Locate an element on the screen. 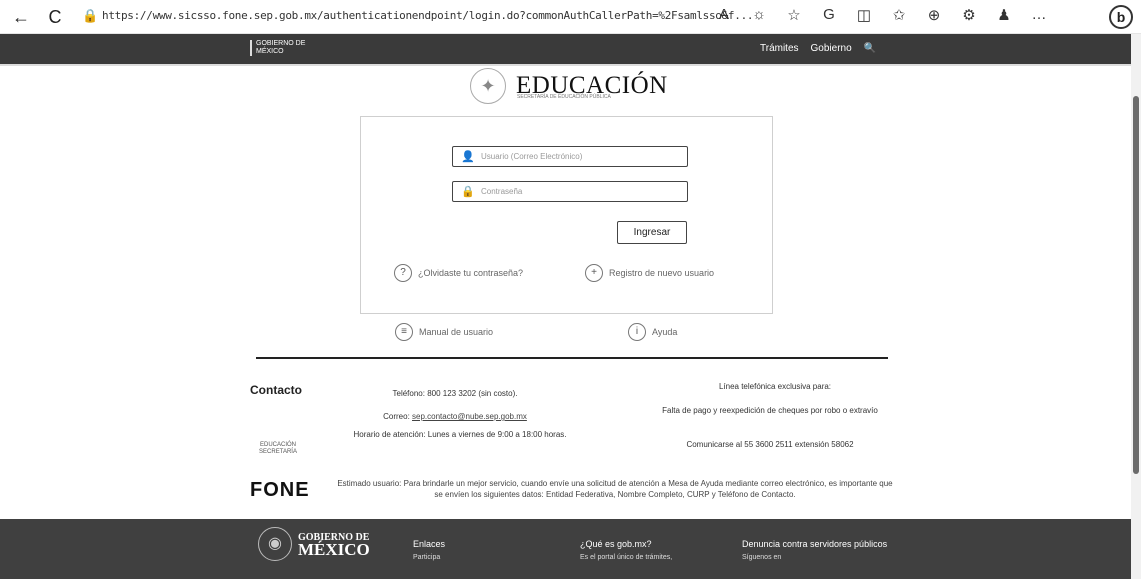  collections-icon: ⊕ is located at coordinates (934, 15).